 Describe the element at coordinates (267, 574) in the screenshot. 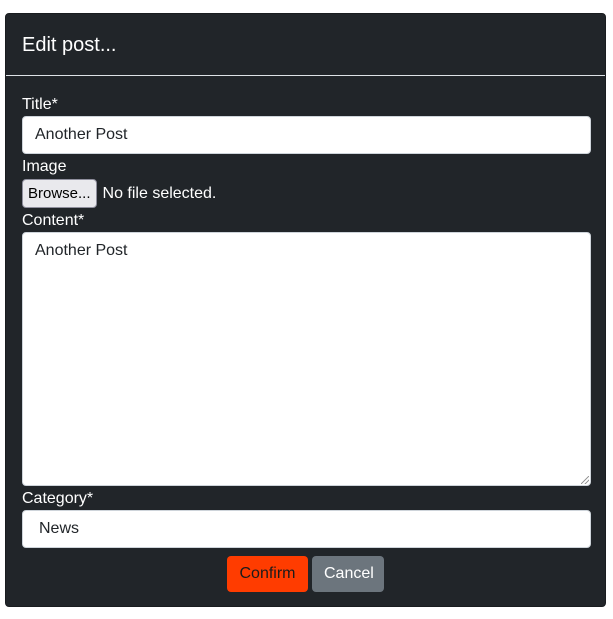

I see `confirm-button: Confirm` at that location.